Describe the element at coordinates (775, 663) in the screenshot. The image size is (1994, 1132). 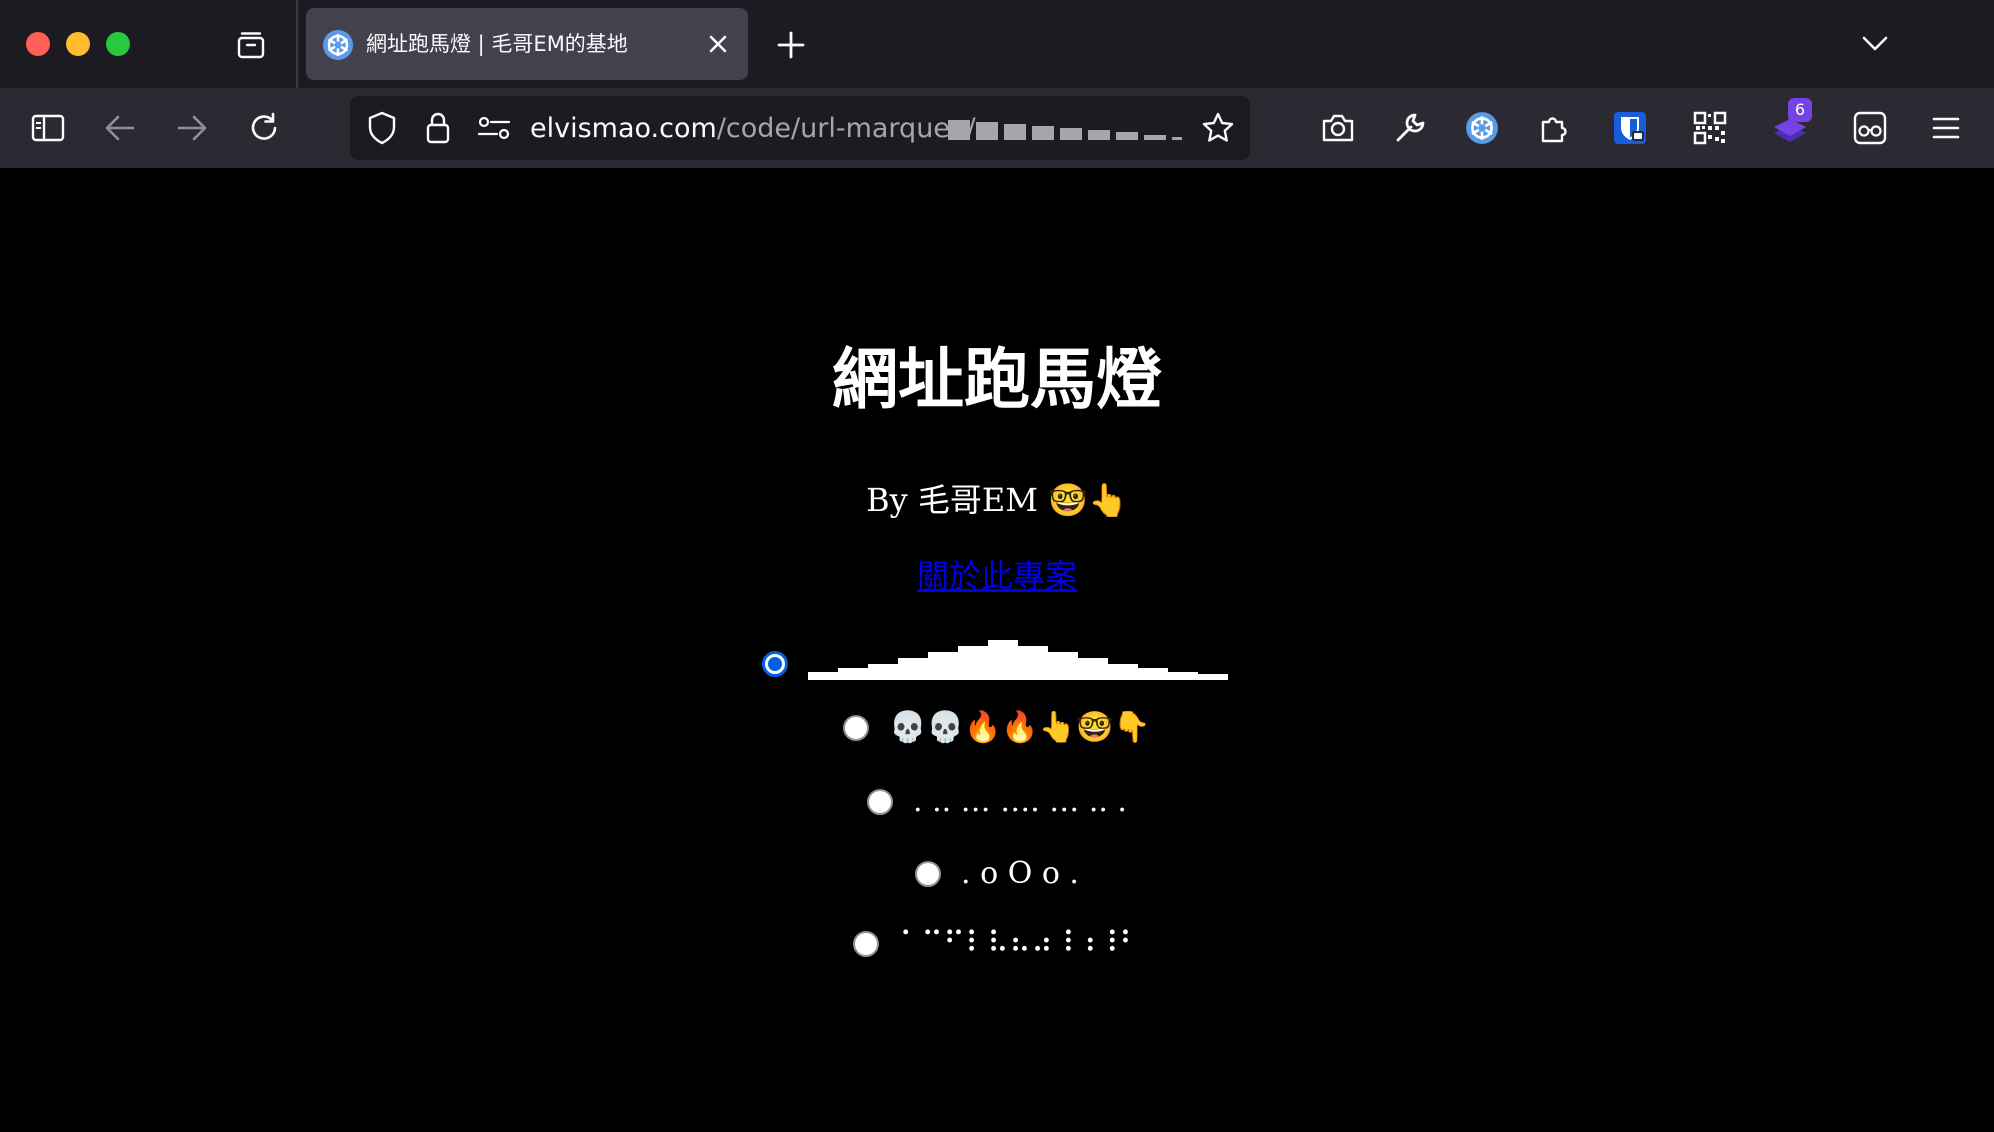
I see `radio-bar-wave` at that location.